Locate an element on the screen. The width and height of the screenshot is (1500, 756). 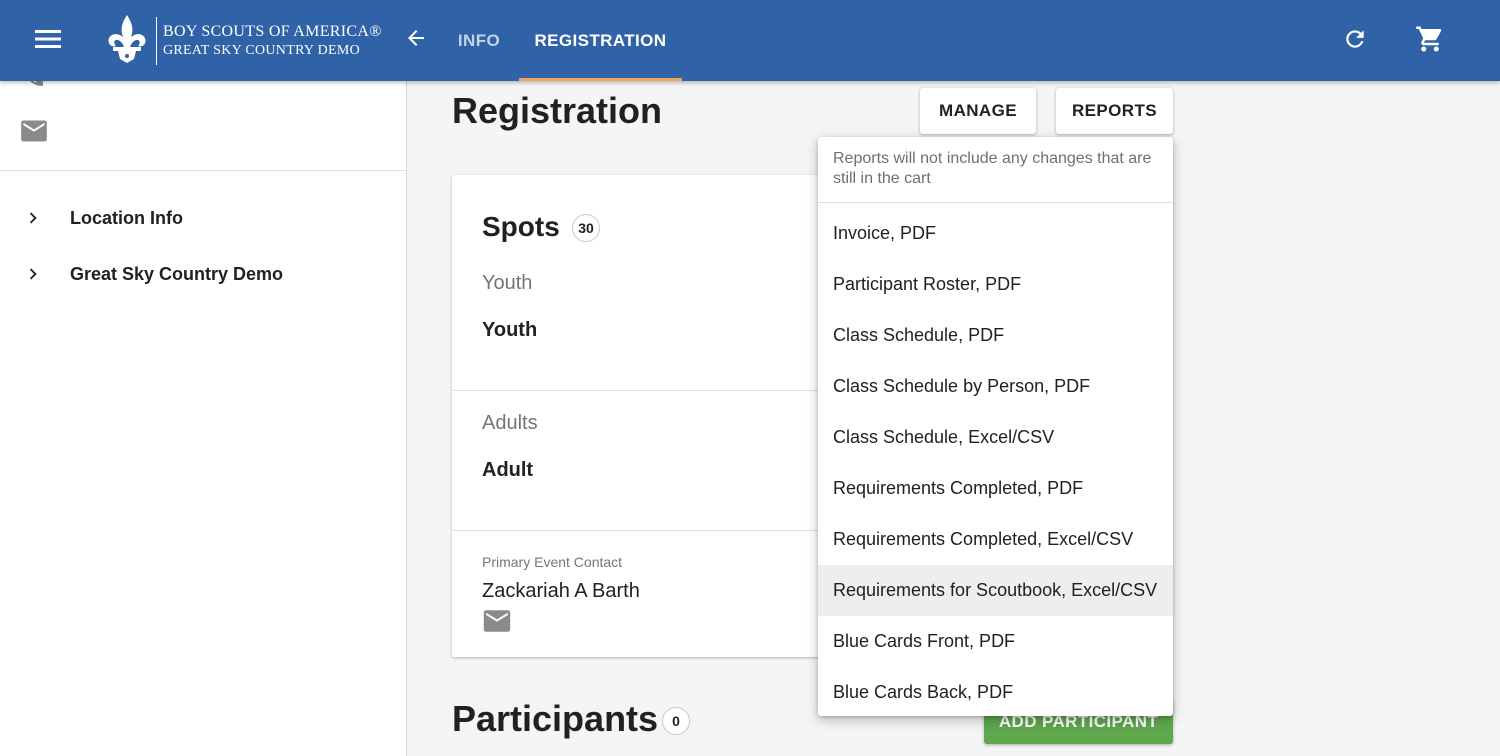
logo-line-1: BOY SCOUTS OF AMERICA® is located at coordinates (272, 31).